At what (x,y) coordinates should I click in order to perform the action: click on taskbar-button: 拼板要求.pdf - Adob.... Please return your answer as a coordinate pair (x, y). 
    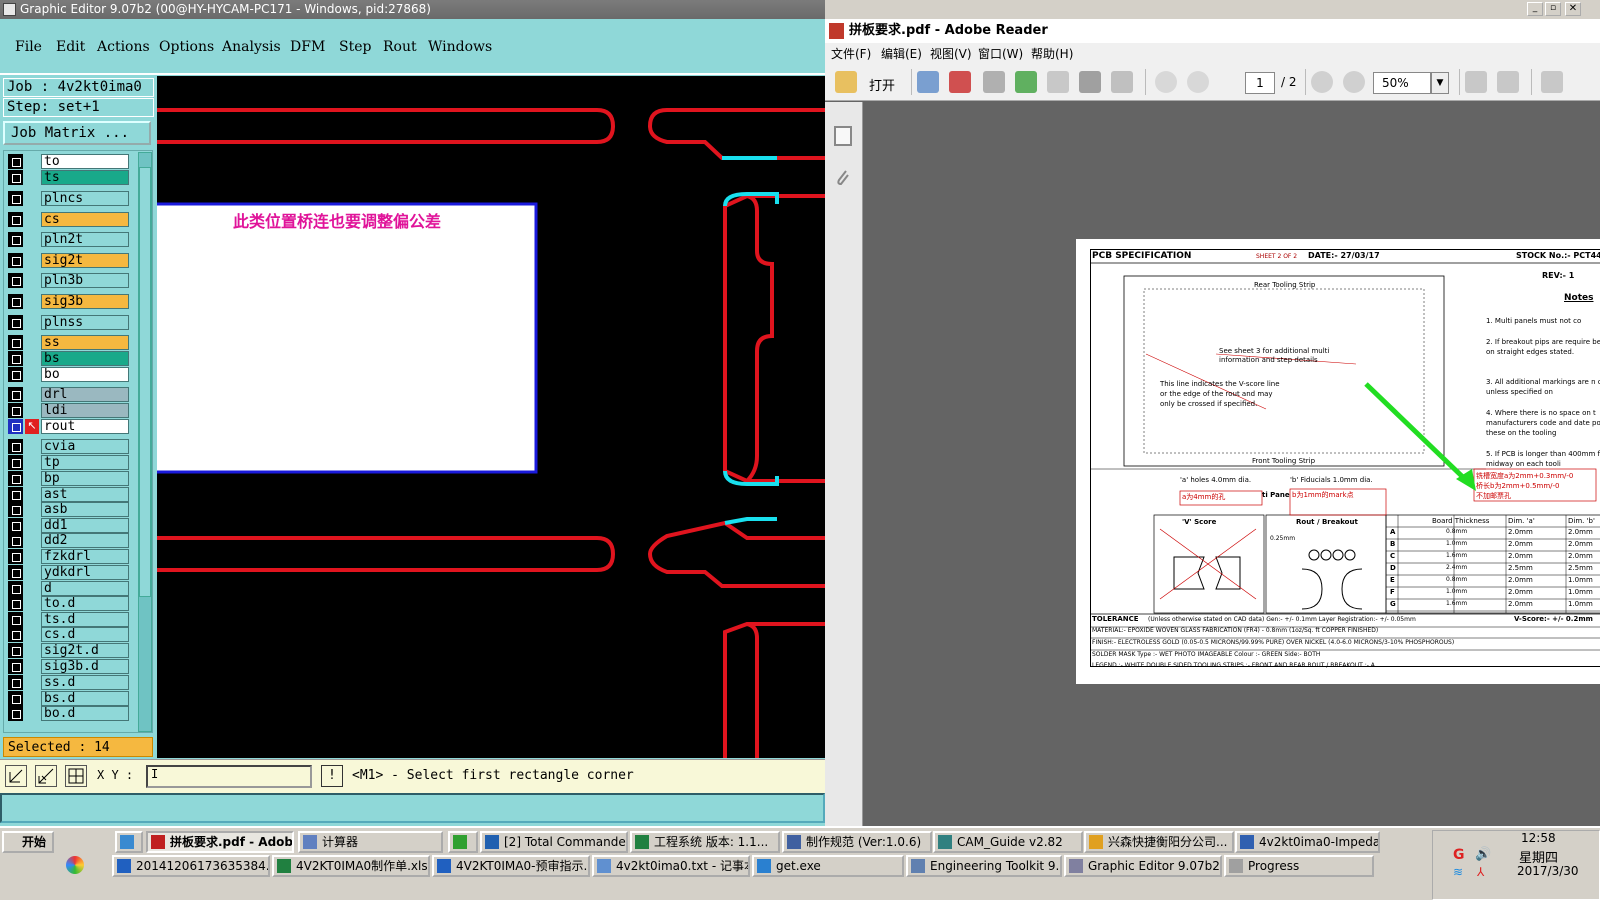
    Looking at the image, I should click on (220, 842).